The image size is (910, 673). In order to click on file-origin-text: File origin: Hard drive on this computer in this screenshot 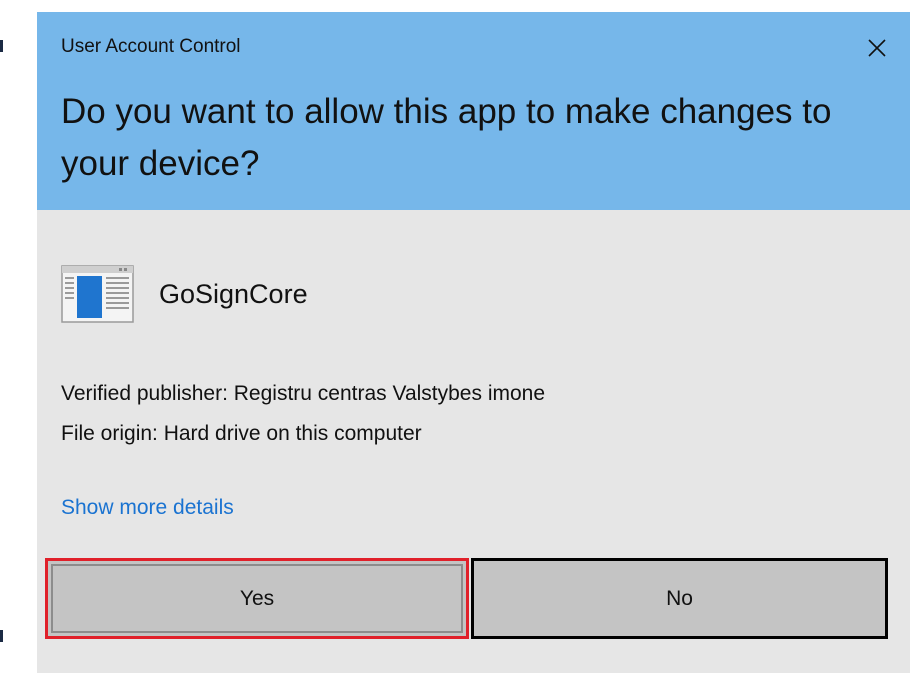, I will do `click(241, 433)`.